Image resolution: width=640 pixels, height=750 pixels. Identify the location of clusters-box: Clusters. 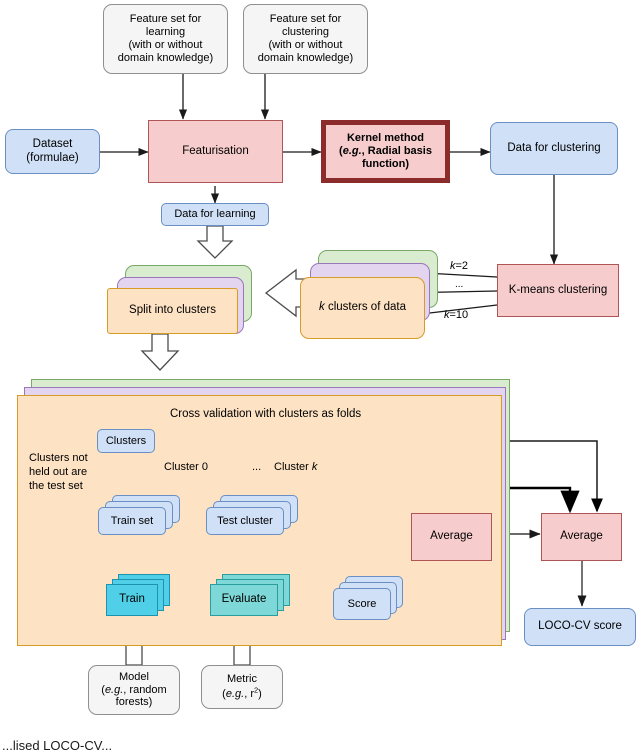
(126, 441).